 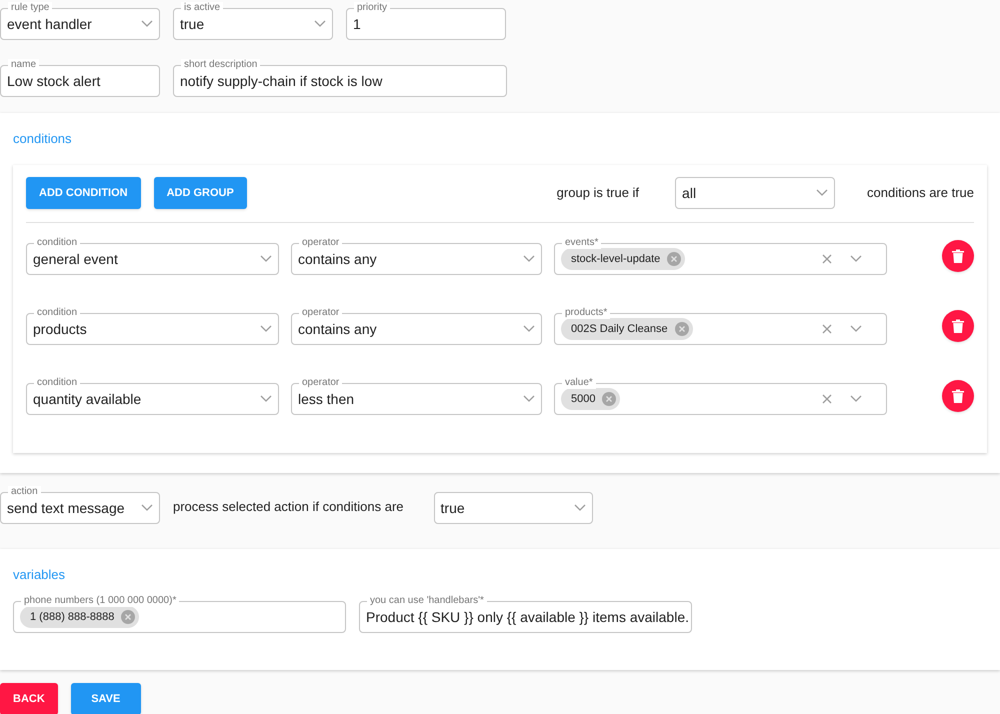 I want to click on section-title: conditions, so click(x=43, y=138).